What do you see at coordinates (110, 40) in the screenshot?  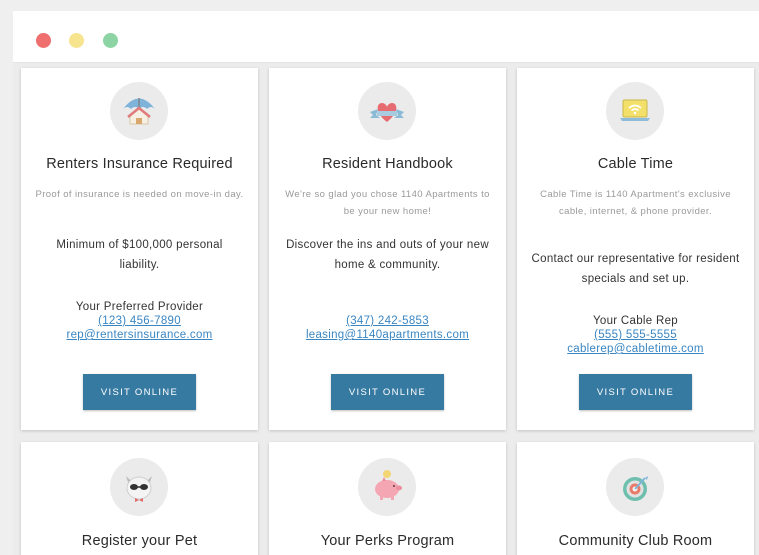 I see `maximize-window-button` at bounding box center [110, 40].